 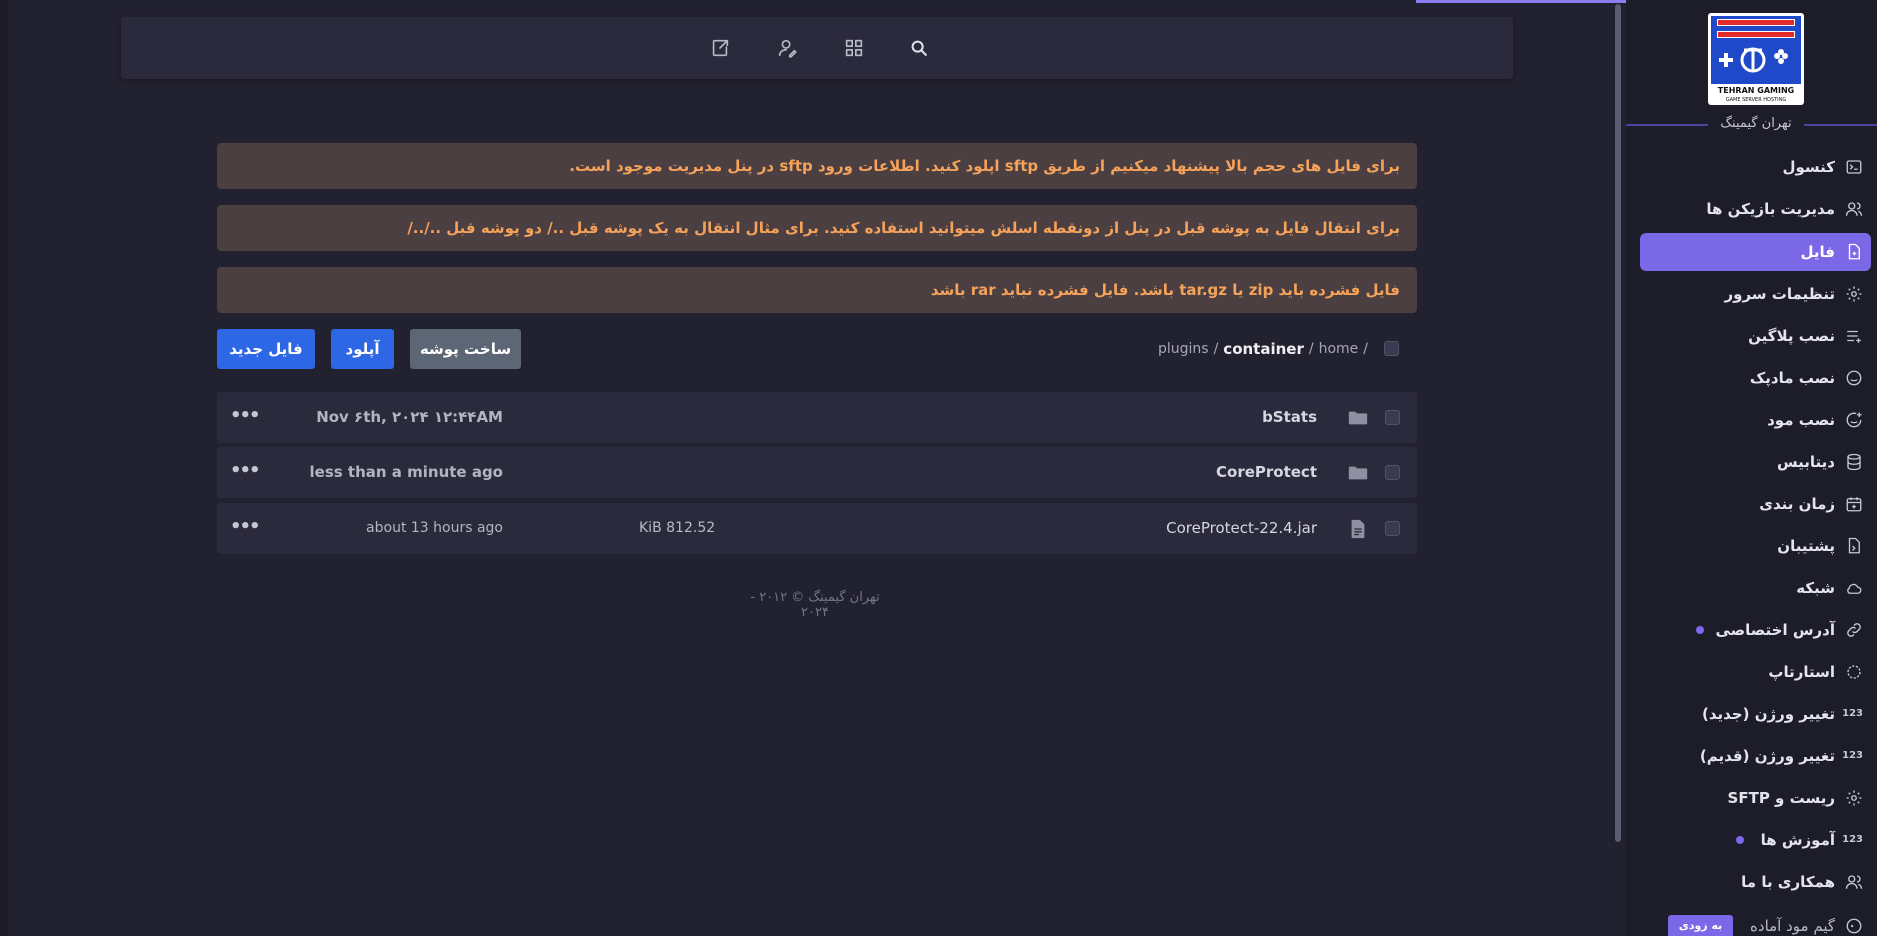 I want to click on sidebar-item-backup: پشتیبان, so click(x=1755, y=546).